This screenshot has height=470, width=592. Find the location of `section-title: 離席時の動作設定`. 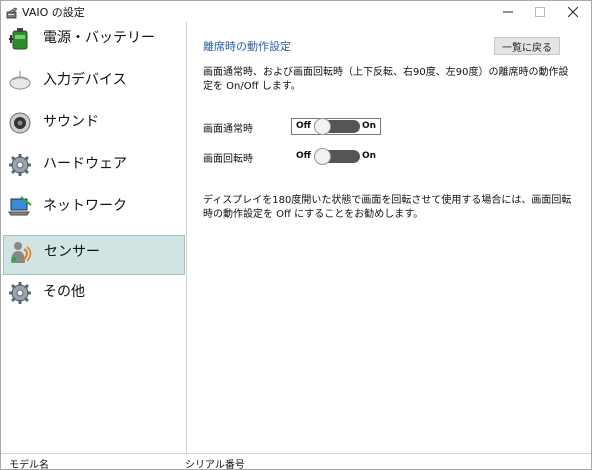

section-title: 離席時の動作設定 is located at coordinates (247, 46).